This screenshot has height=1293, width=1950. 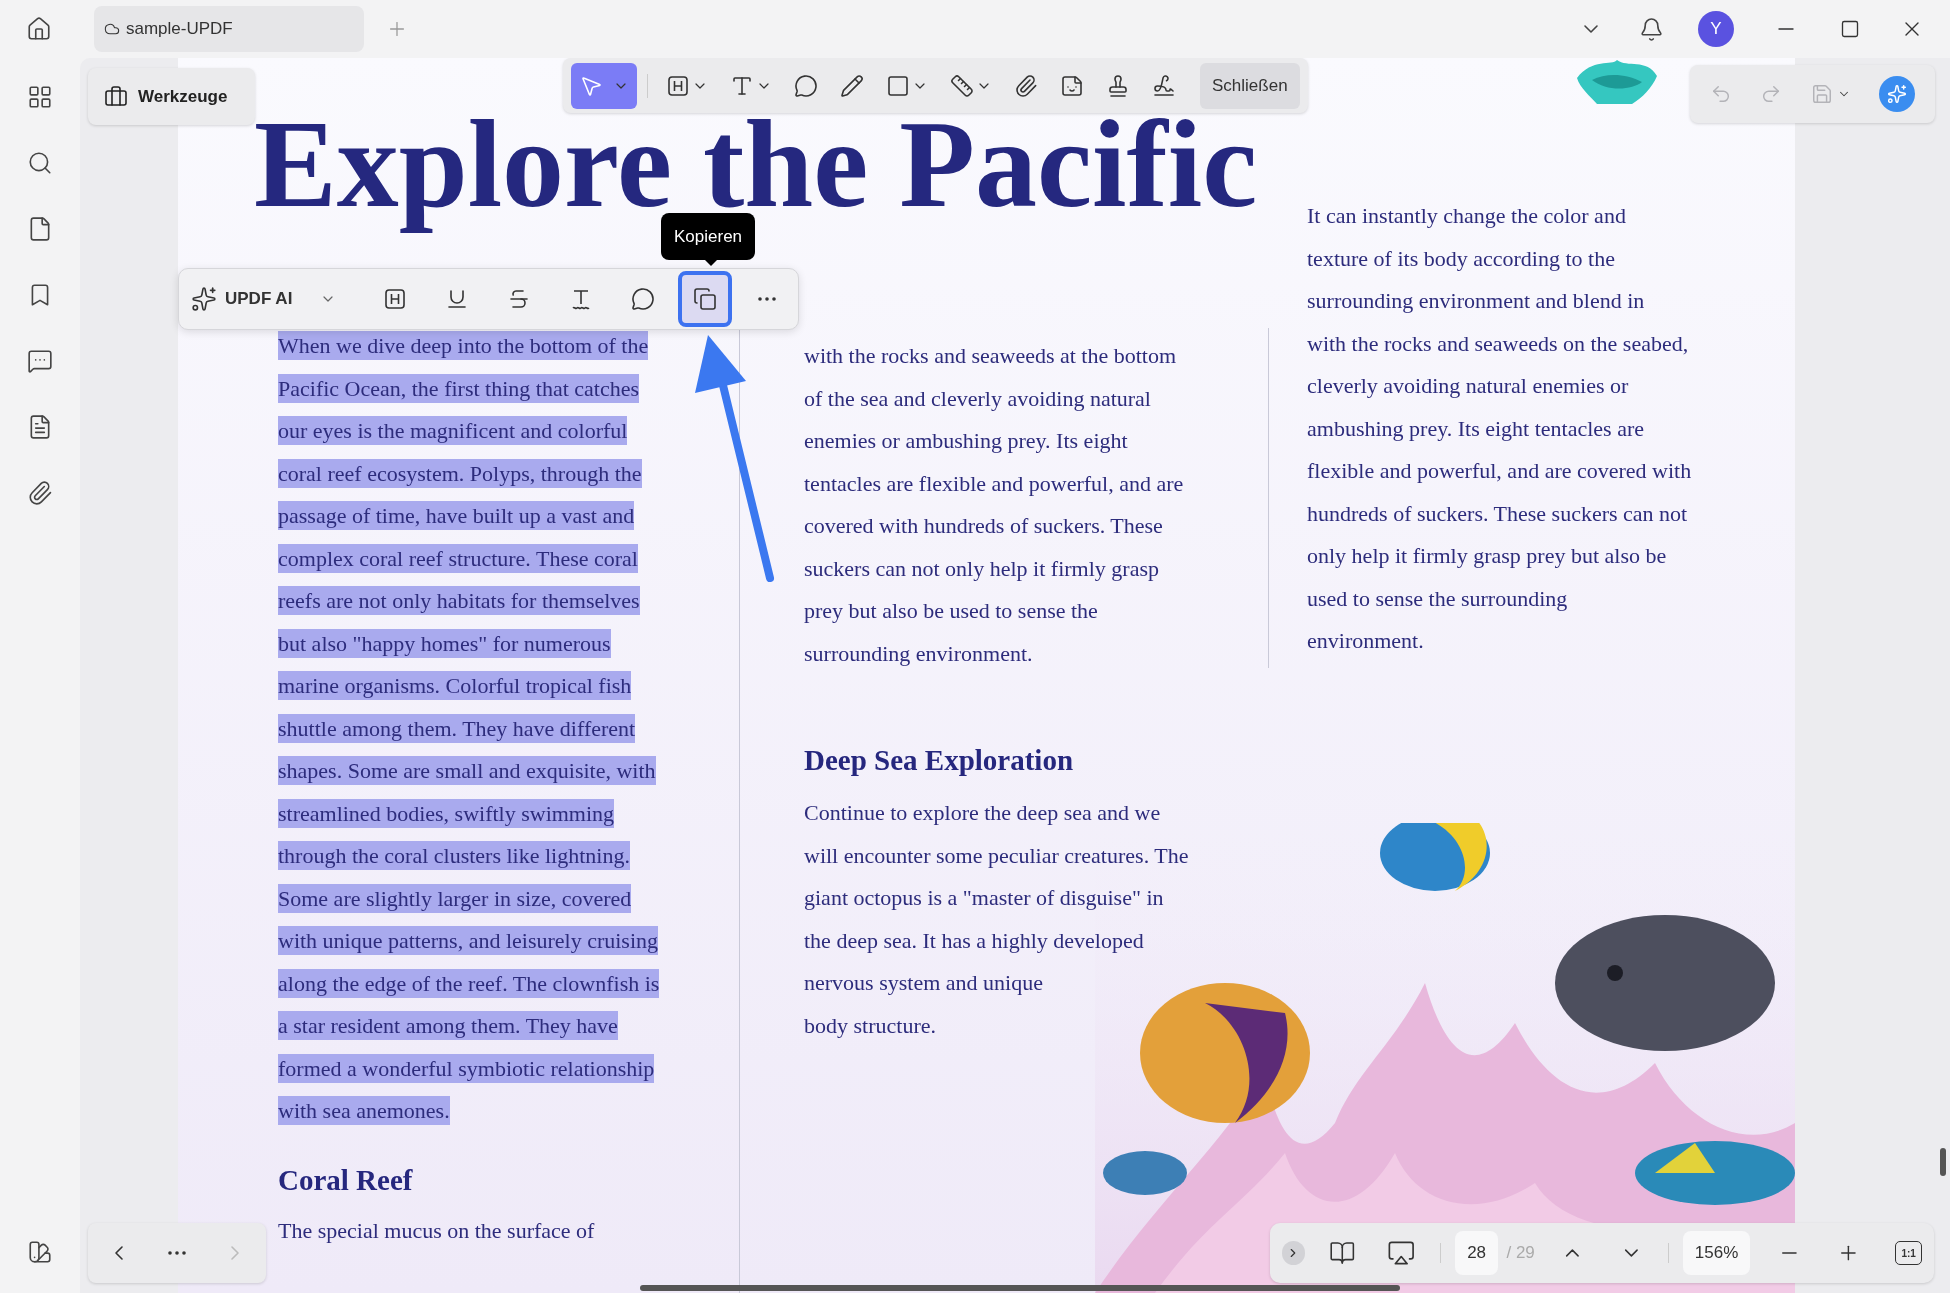 What do you see at coordinates (939, 760) in the screenshot?
I see `section-heading: Deep Sea Exploration` at bounding box center [939, 760].